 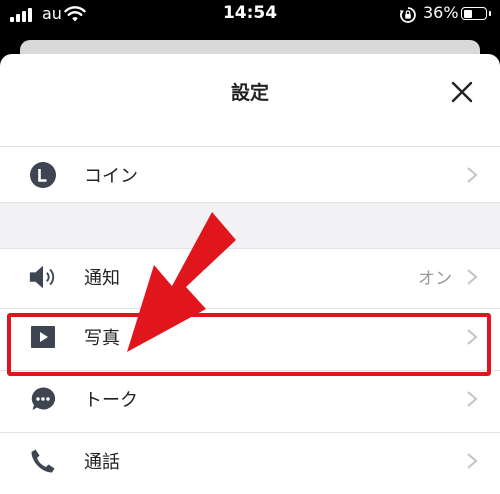 I want to click on close-icon, so click(x=462, y=92).